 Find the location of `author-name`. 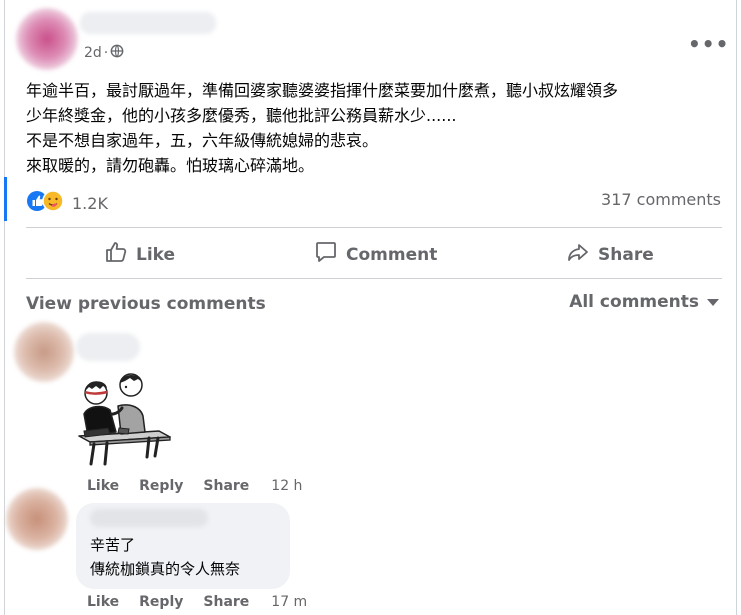

author-name is located at coordinates (148, 23).